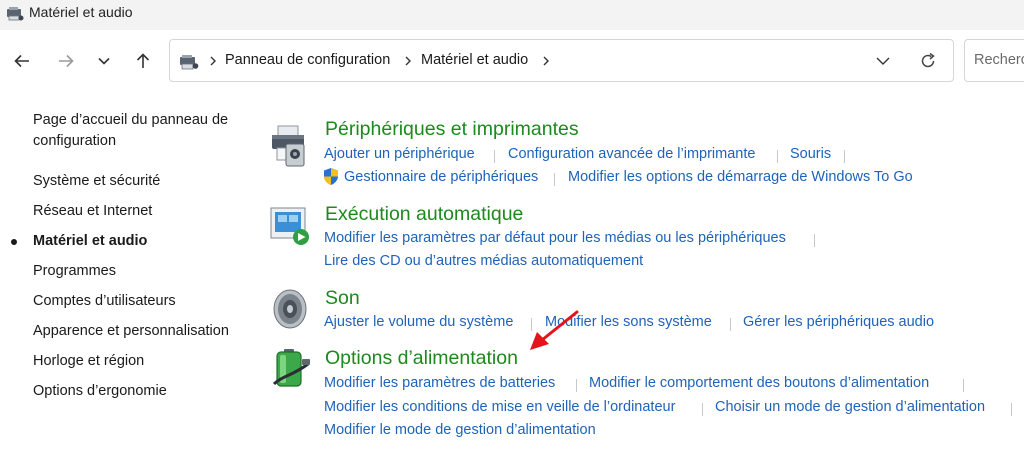 This screenshot has width=1024, height=449. I want to click on sidebar-item-hardware-sound: Matériel et audio, so click(90, 241).